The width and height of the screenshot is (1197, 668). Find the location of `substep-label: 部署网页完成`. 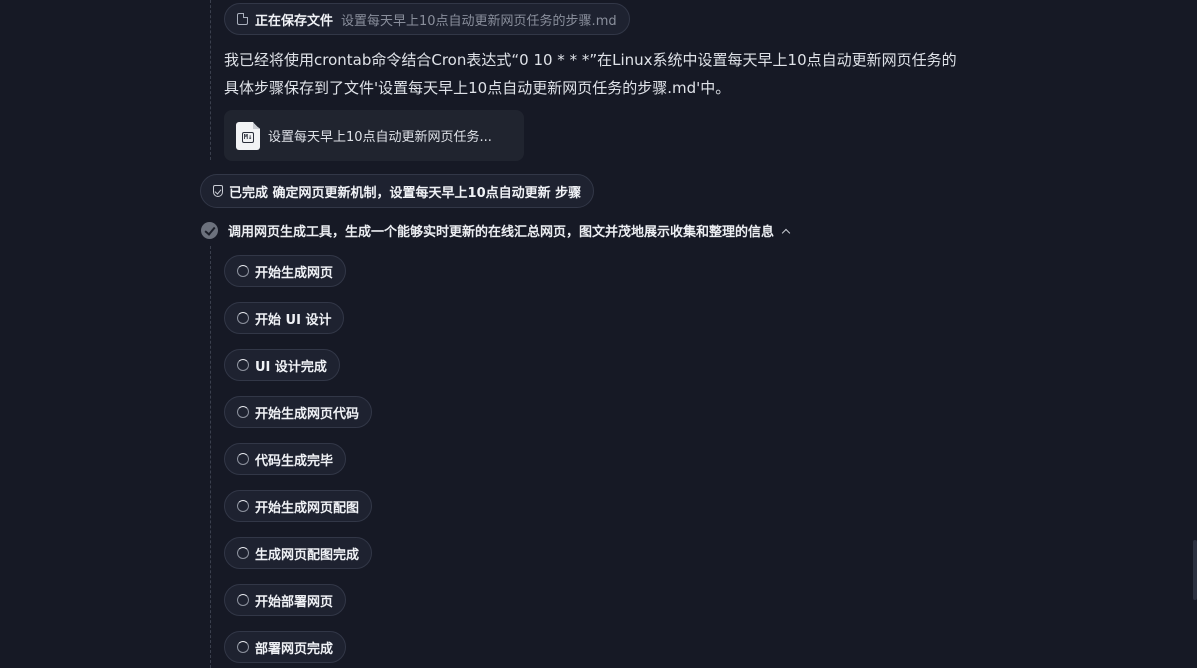

substep-label: 部署网页完成 is located at coordinates (294, 649).